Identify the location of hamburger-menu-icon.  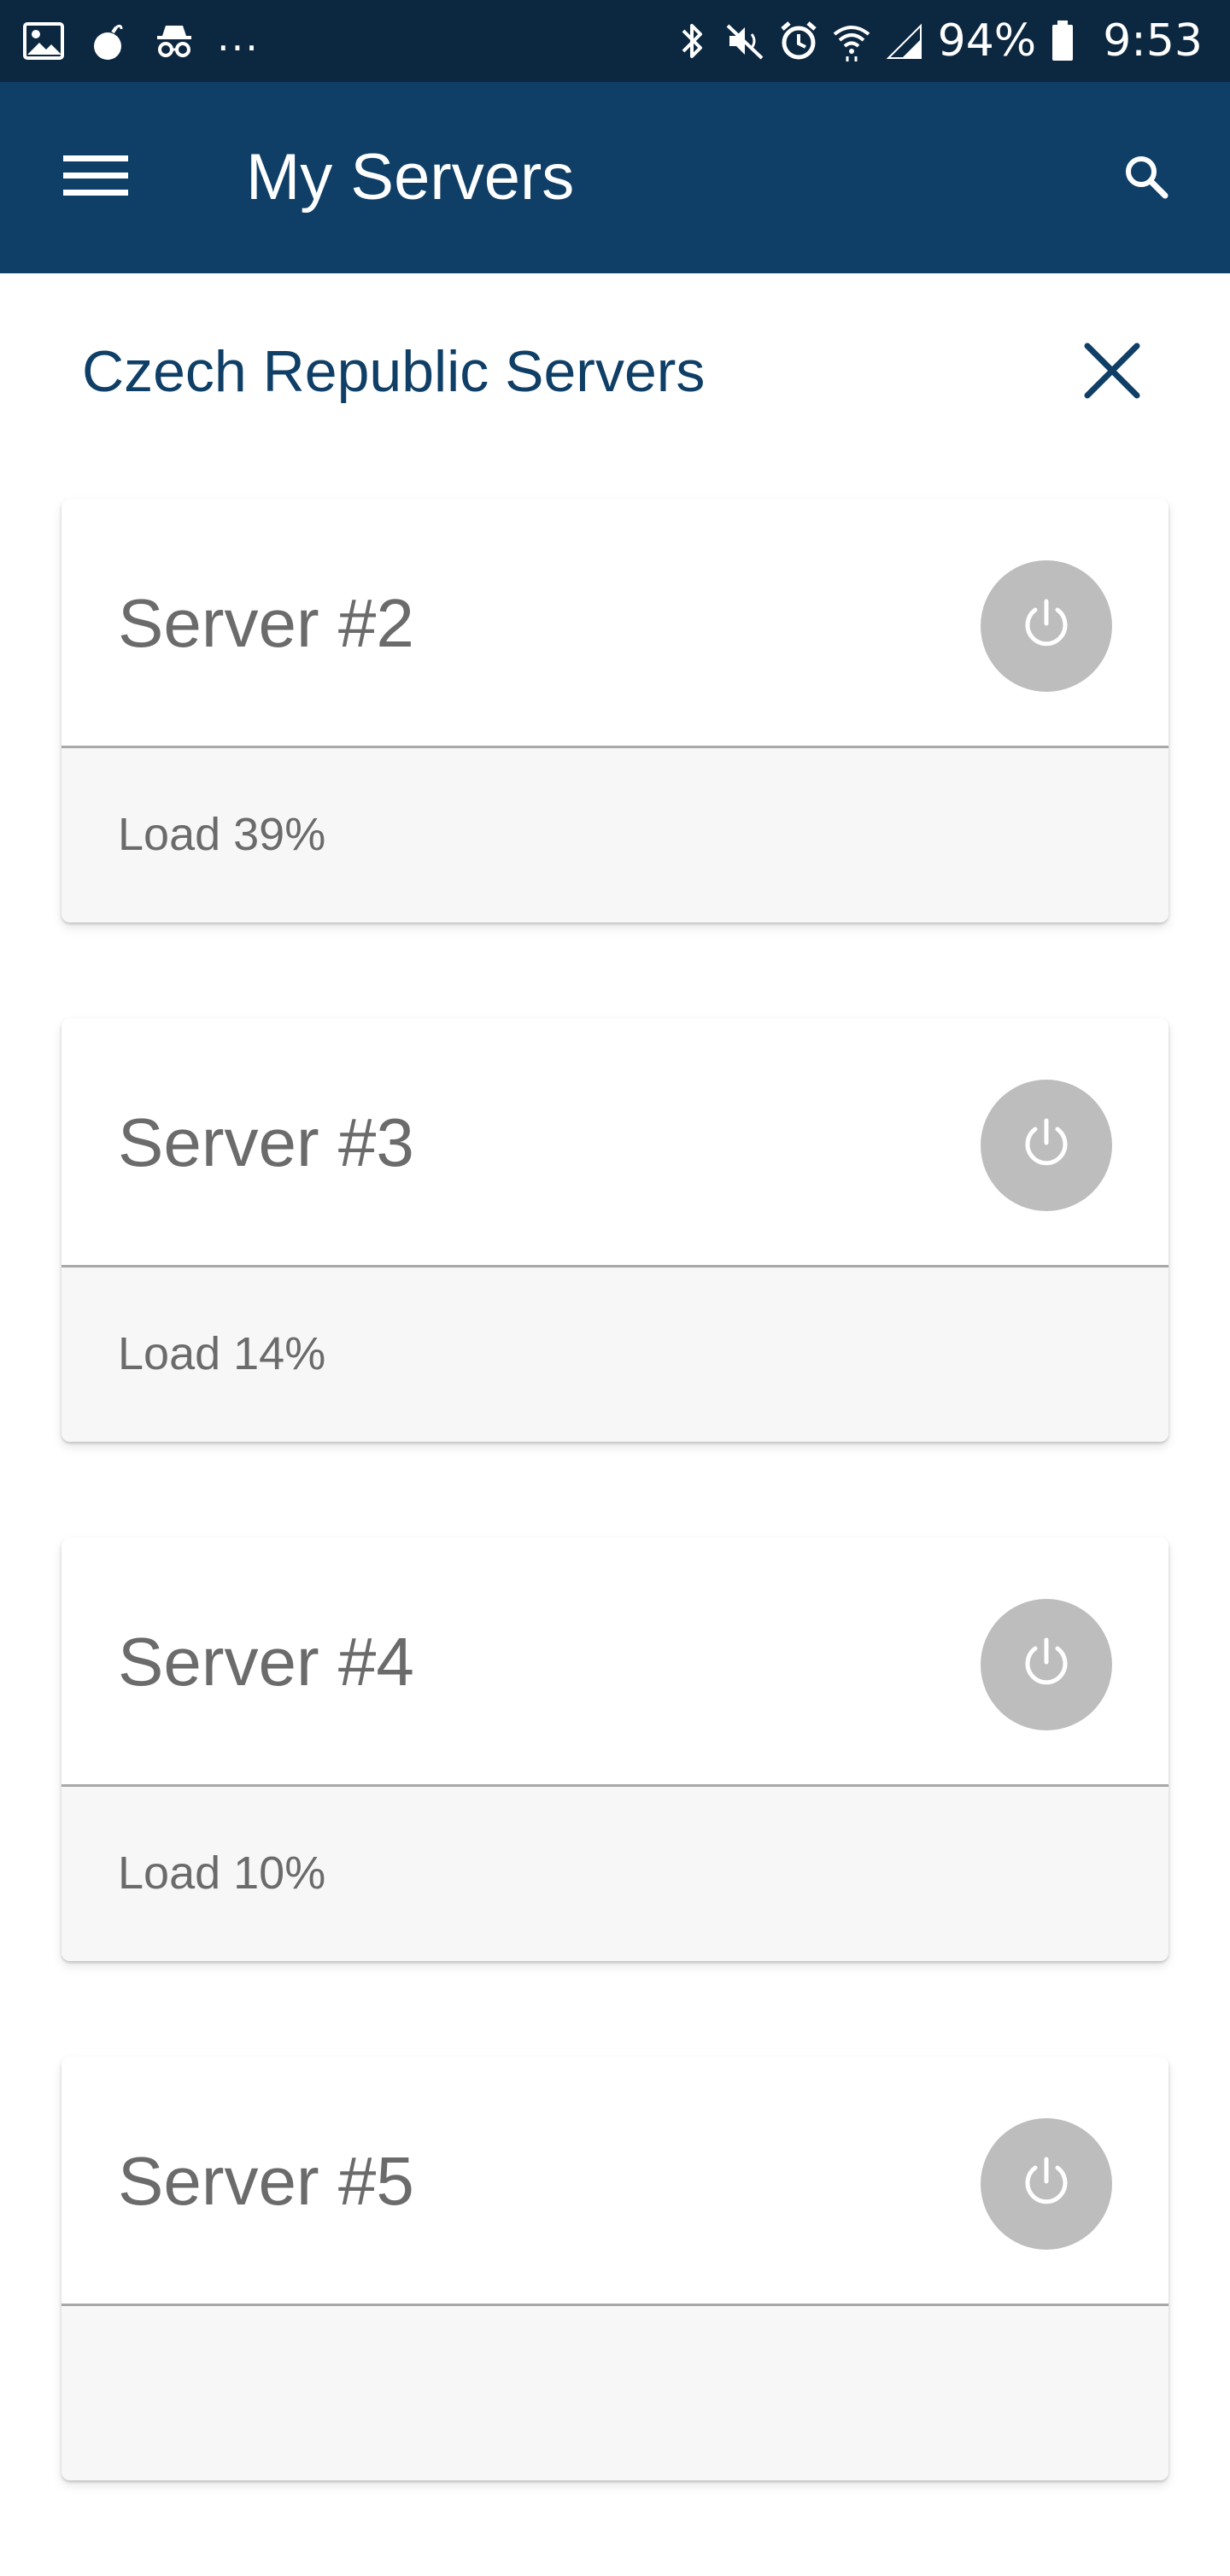
(95, 177).